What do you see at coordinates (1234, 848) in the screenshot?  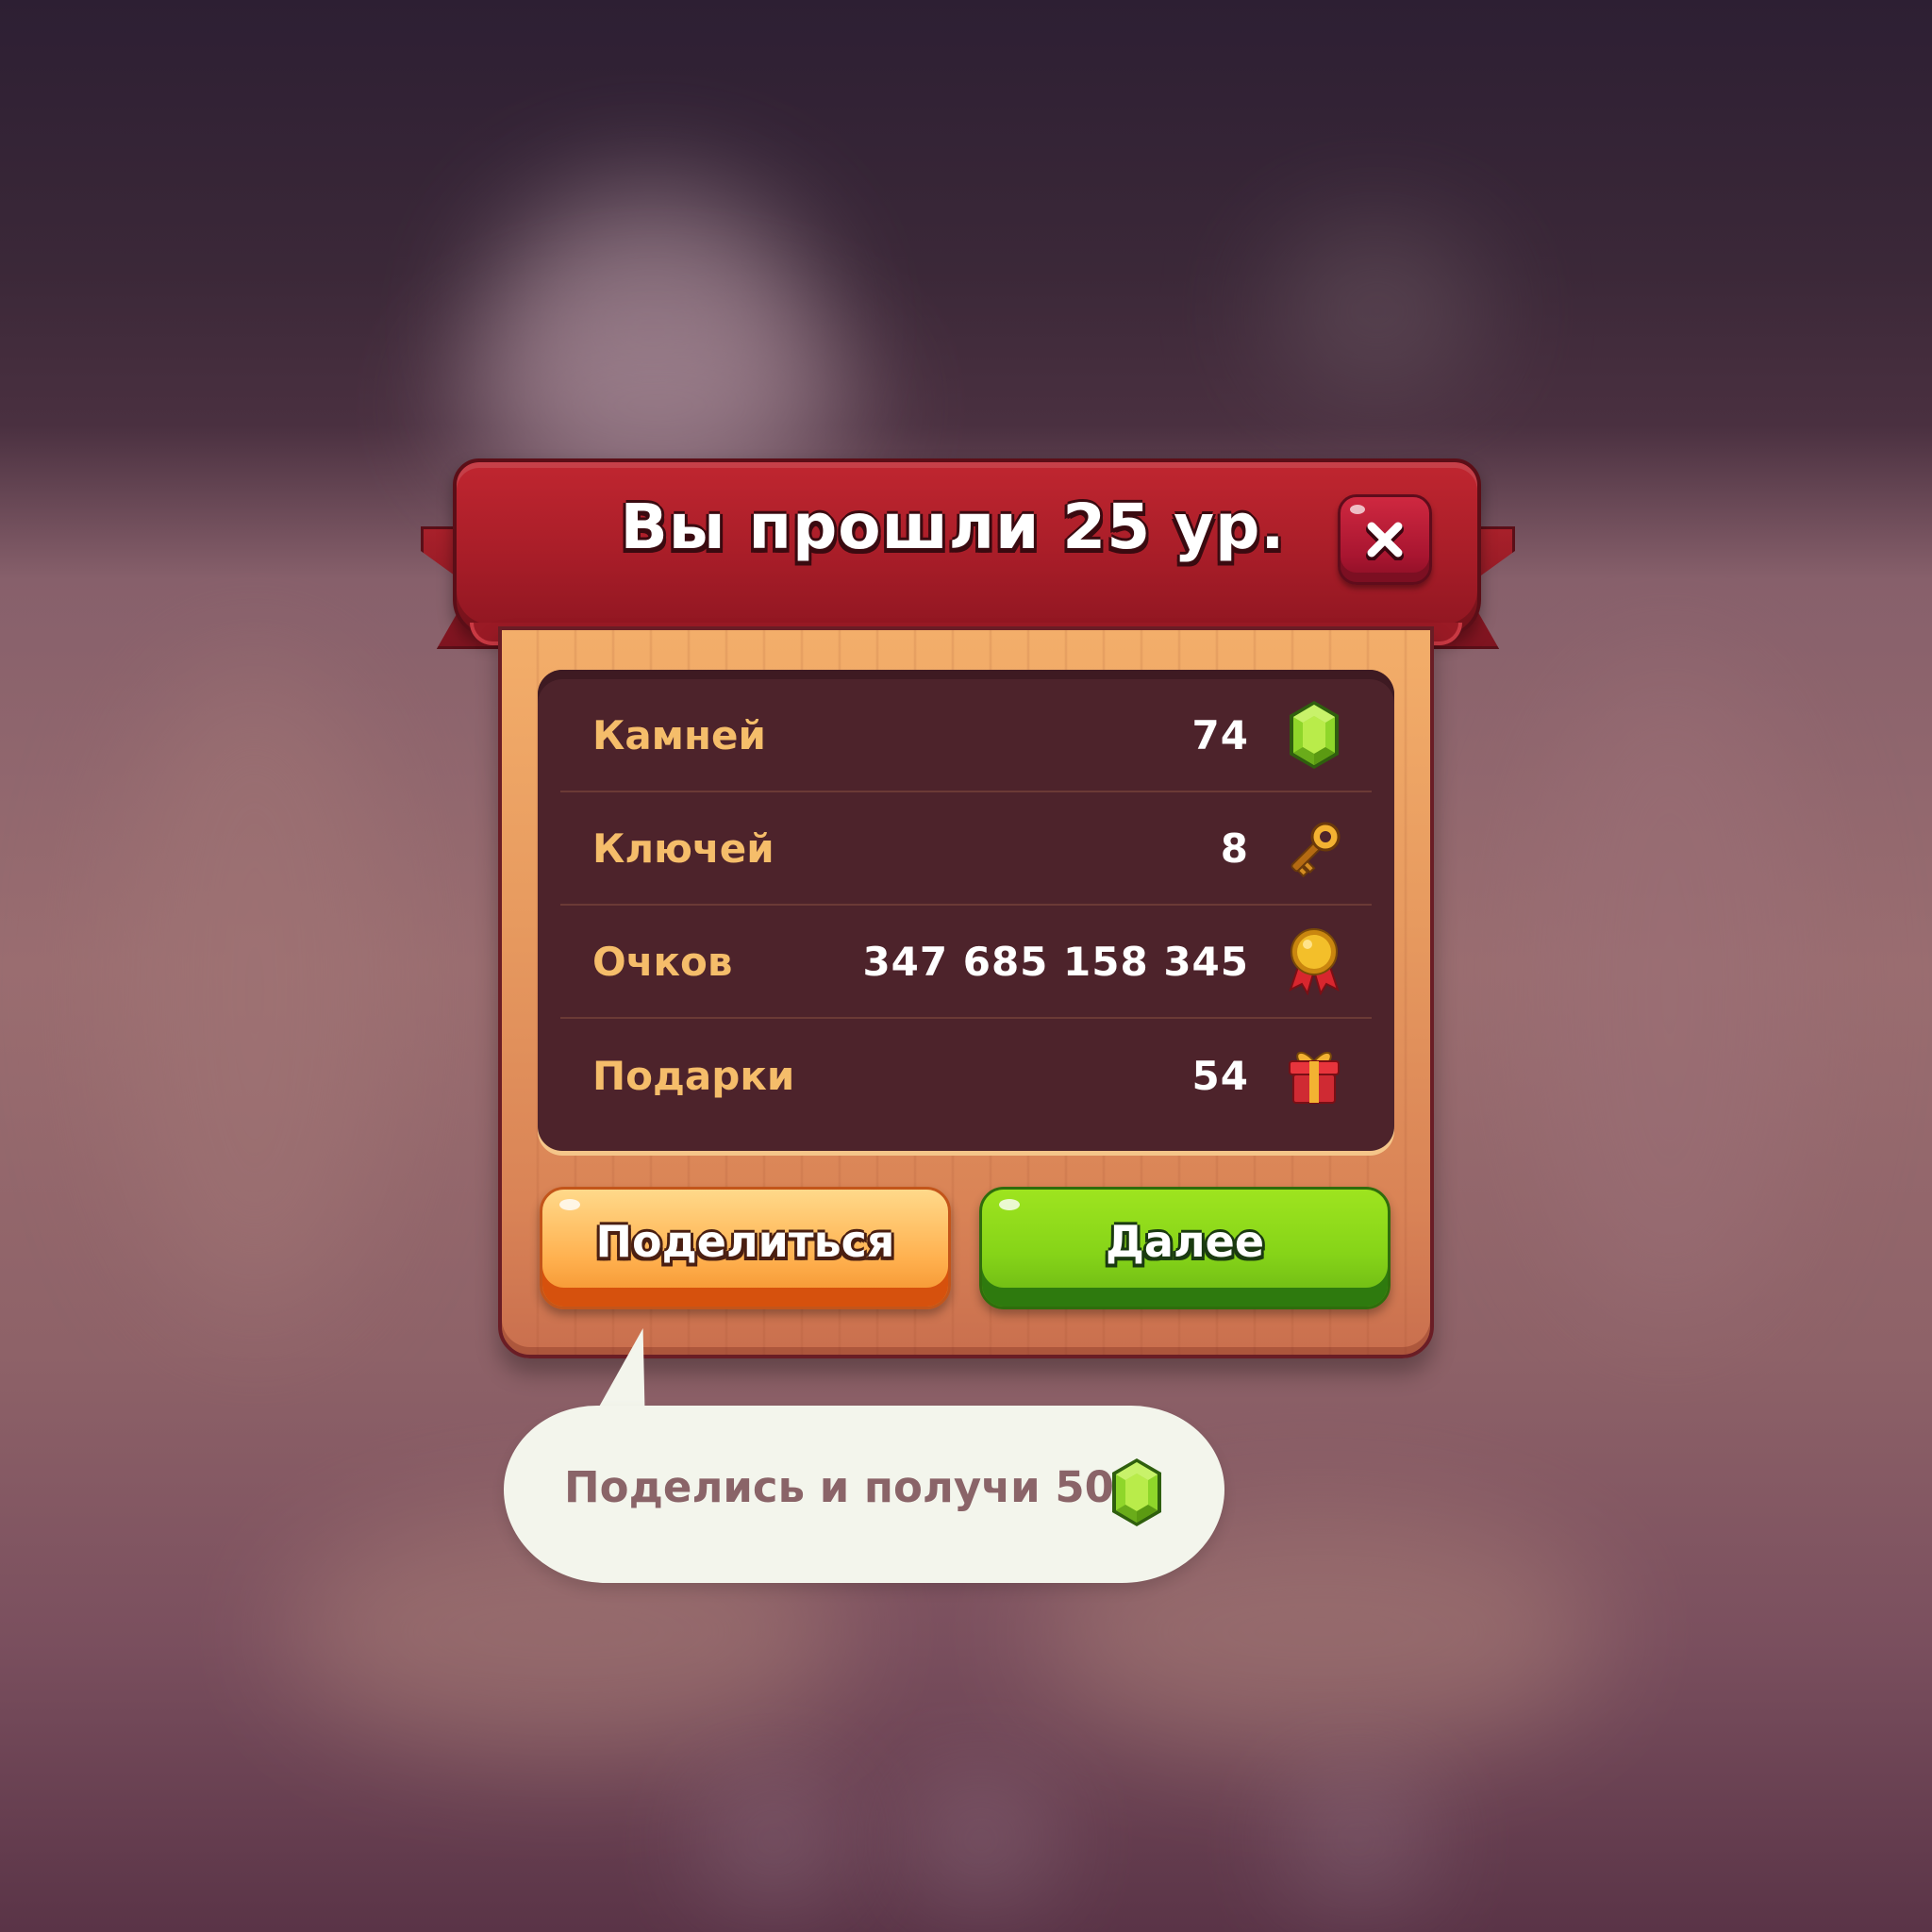 I see `stat-value: 8` at bounding box center [1234, 848].